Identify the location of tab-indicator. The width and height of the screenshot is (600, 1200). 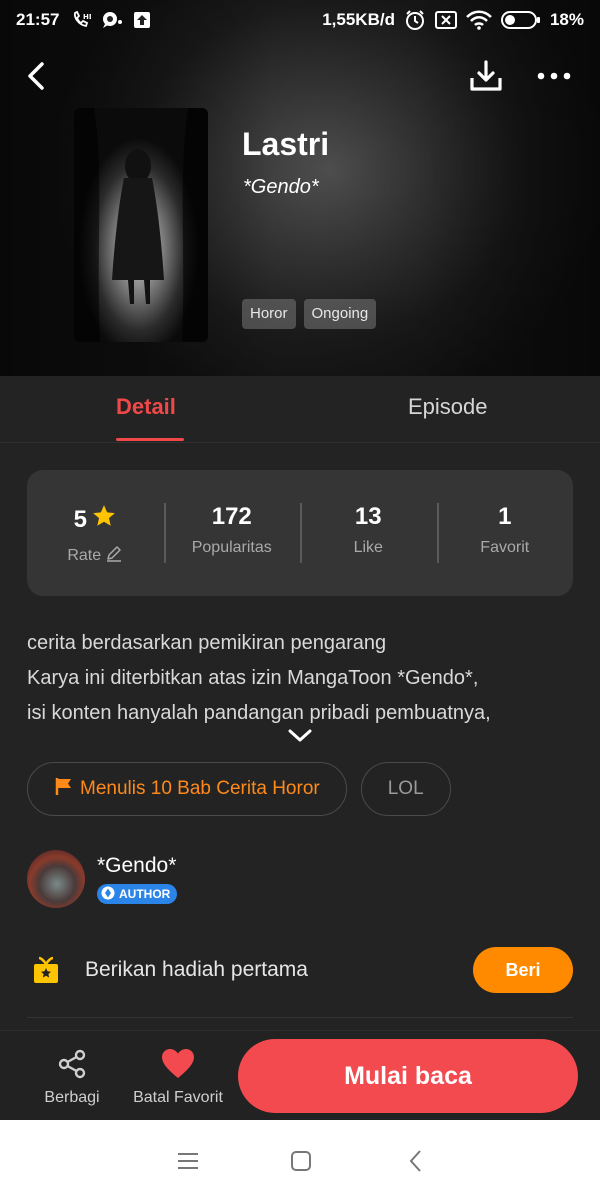
(150, 439).